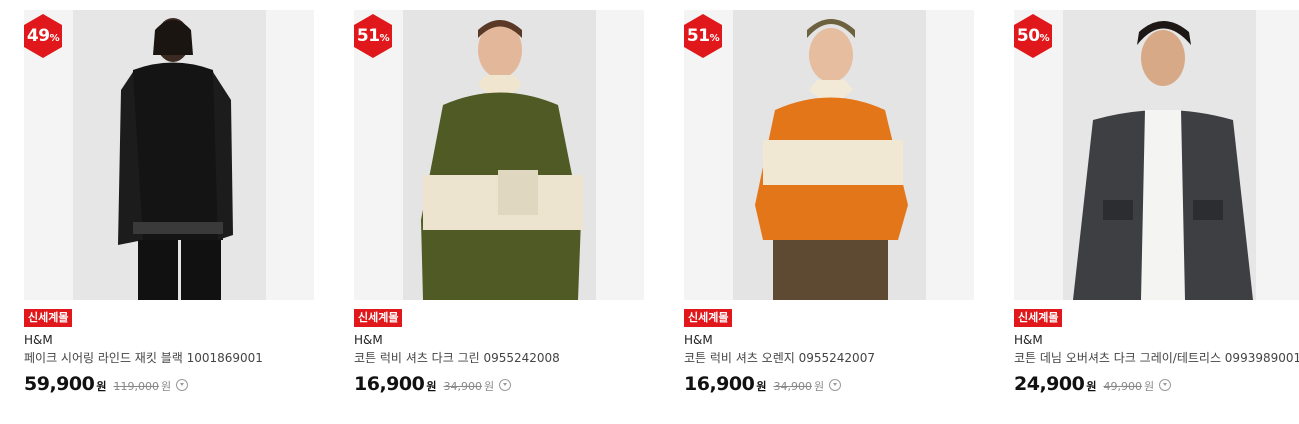 This screenshot has height=424, width=1299. What do you see at coordinates (1156, 384) in the screenshot?
I see `price-row: 24,900 원 49,900 원` at bounding box center [1156, 384].